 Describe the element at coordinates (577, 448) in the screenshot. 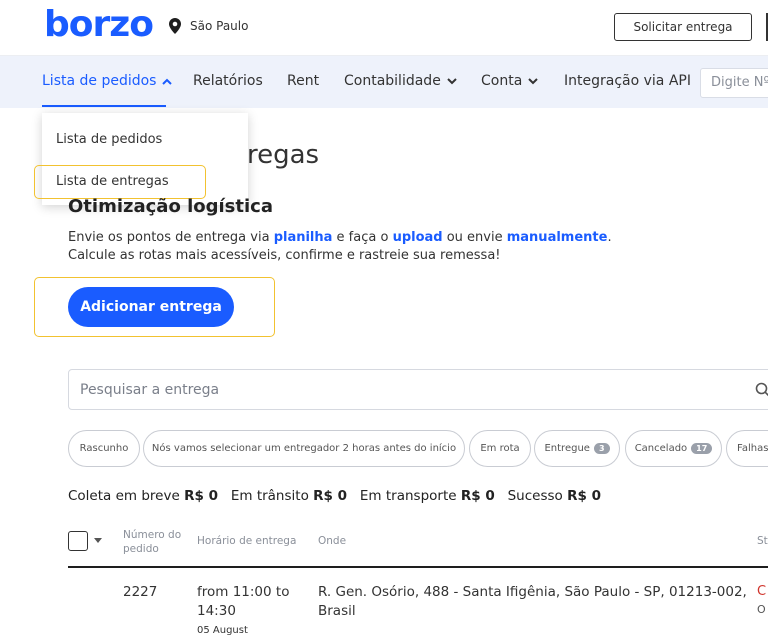

I see `filter-delivered: Entregue 3` at that location.